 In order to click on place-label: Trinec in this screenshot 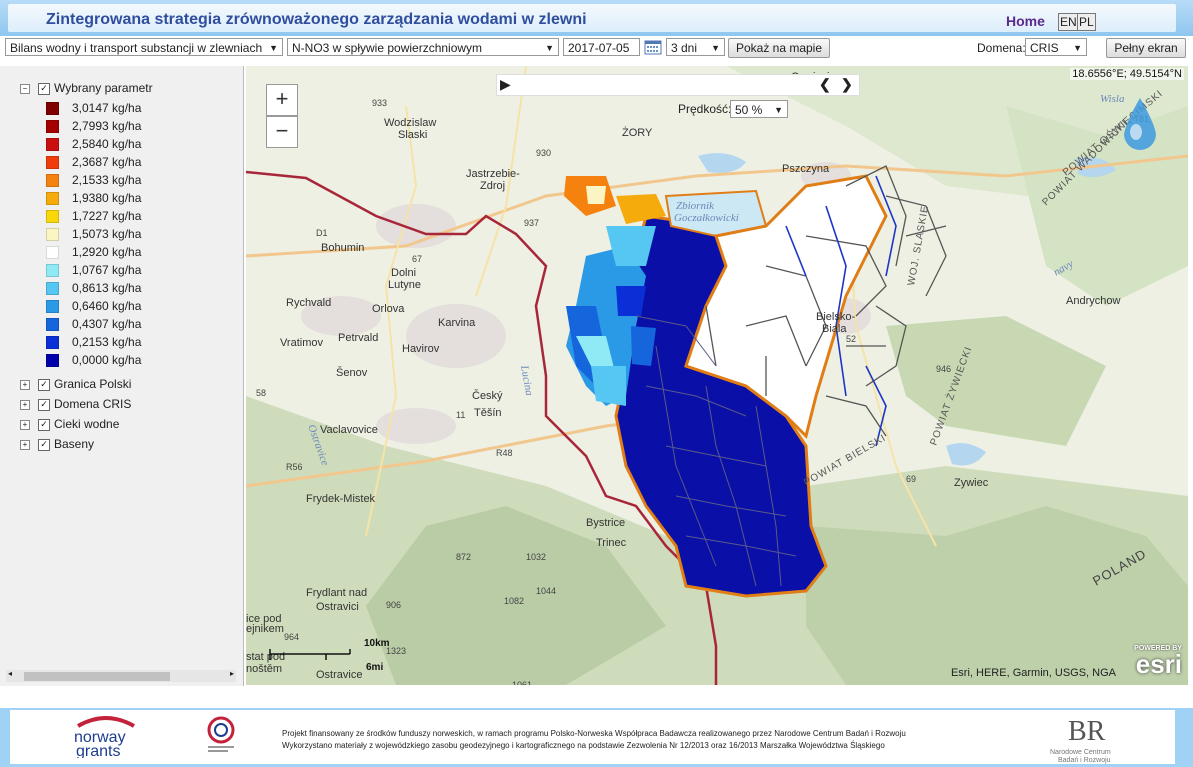, I will do `click(611, 543)`.